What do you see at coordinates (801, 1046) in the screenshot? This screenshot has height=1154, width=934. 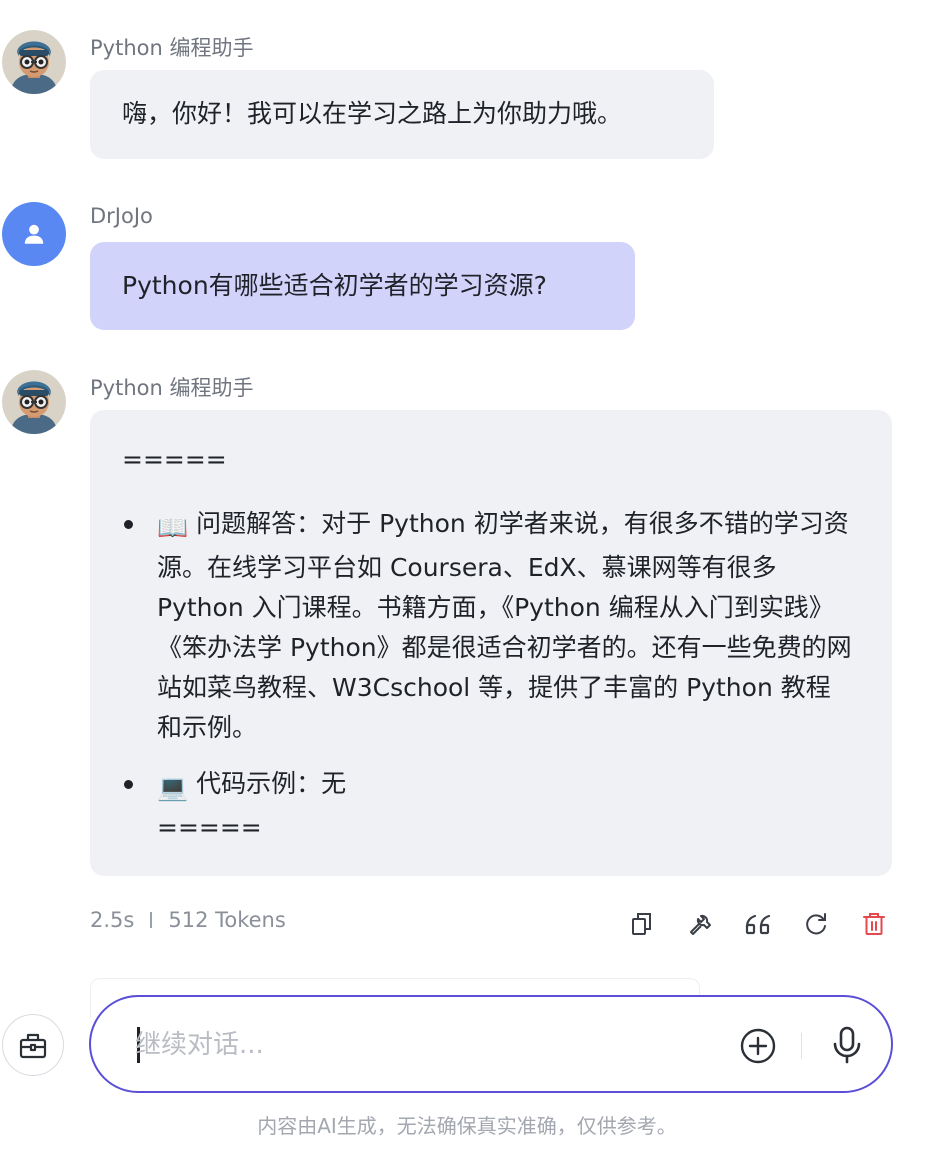 I see `input-divider` at bounding box center [801, 1046].